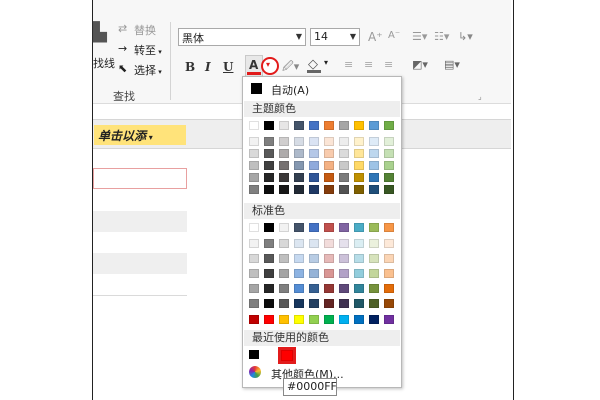 The width and height of the screenshot is (600, 400). I want to click on align-left-icon: ≡, so click(348, 64).